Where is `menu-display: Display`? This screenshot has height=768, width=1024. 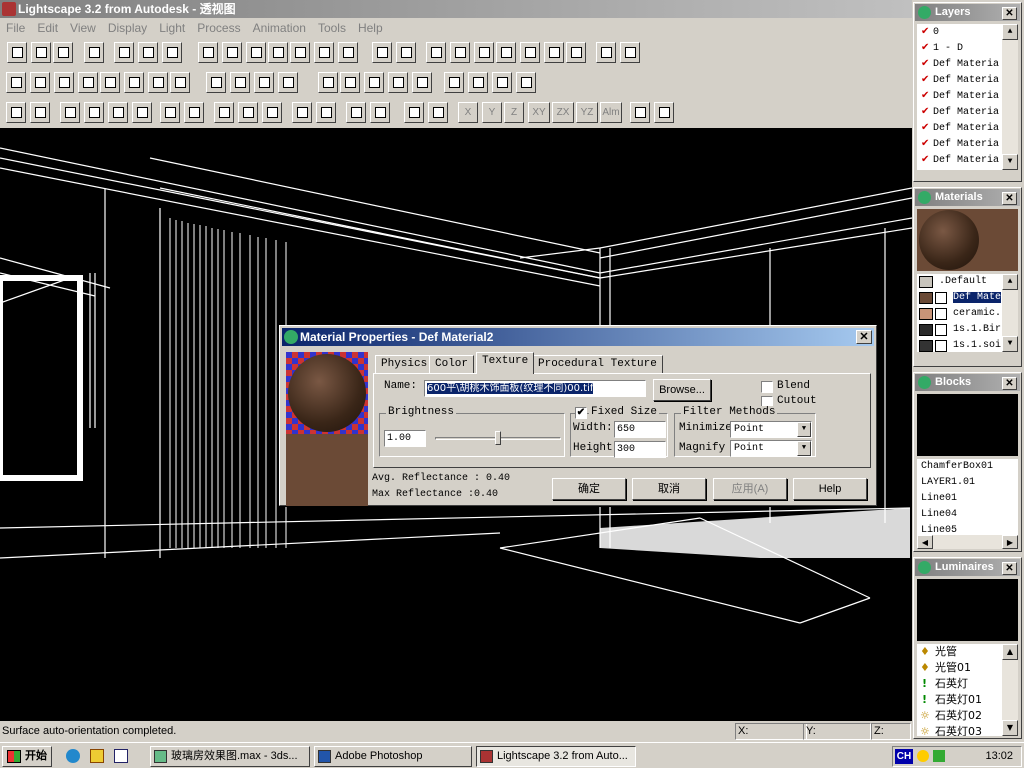 menu-display: Display is located at coordinates (127, 26).